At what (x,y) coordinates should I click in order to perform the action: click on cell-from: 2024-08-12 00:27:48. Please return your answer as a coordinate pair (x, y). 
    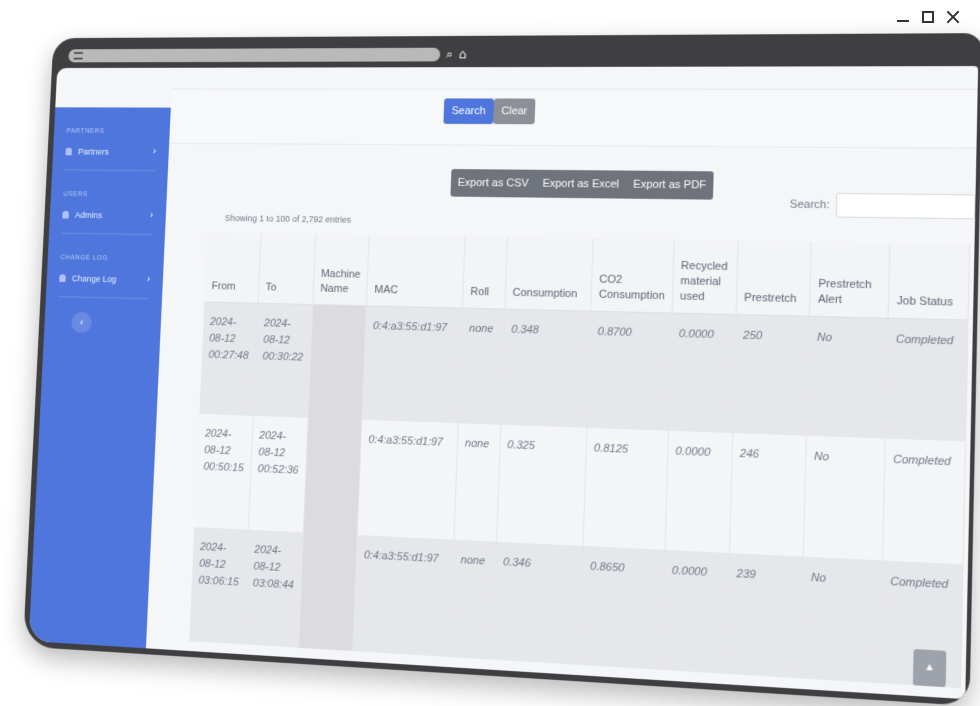
    Looking at the image, I should click on (228, 358).